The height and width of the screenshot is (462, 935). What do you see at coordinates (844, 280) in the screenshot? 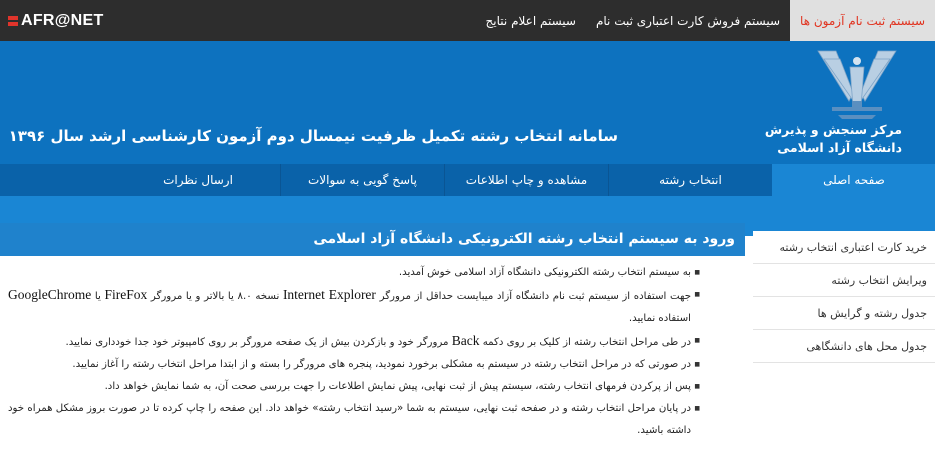
I see `sidebar-item-edit-selection: ویرایش انتخاب رشته` at bounding box center [844, 280].